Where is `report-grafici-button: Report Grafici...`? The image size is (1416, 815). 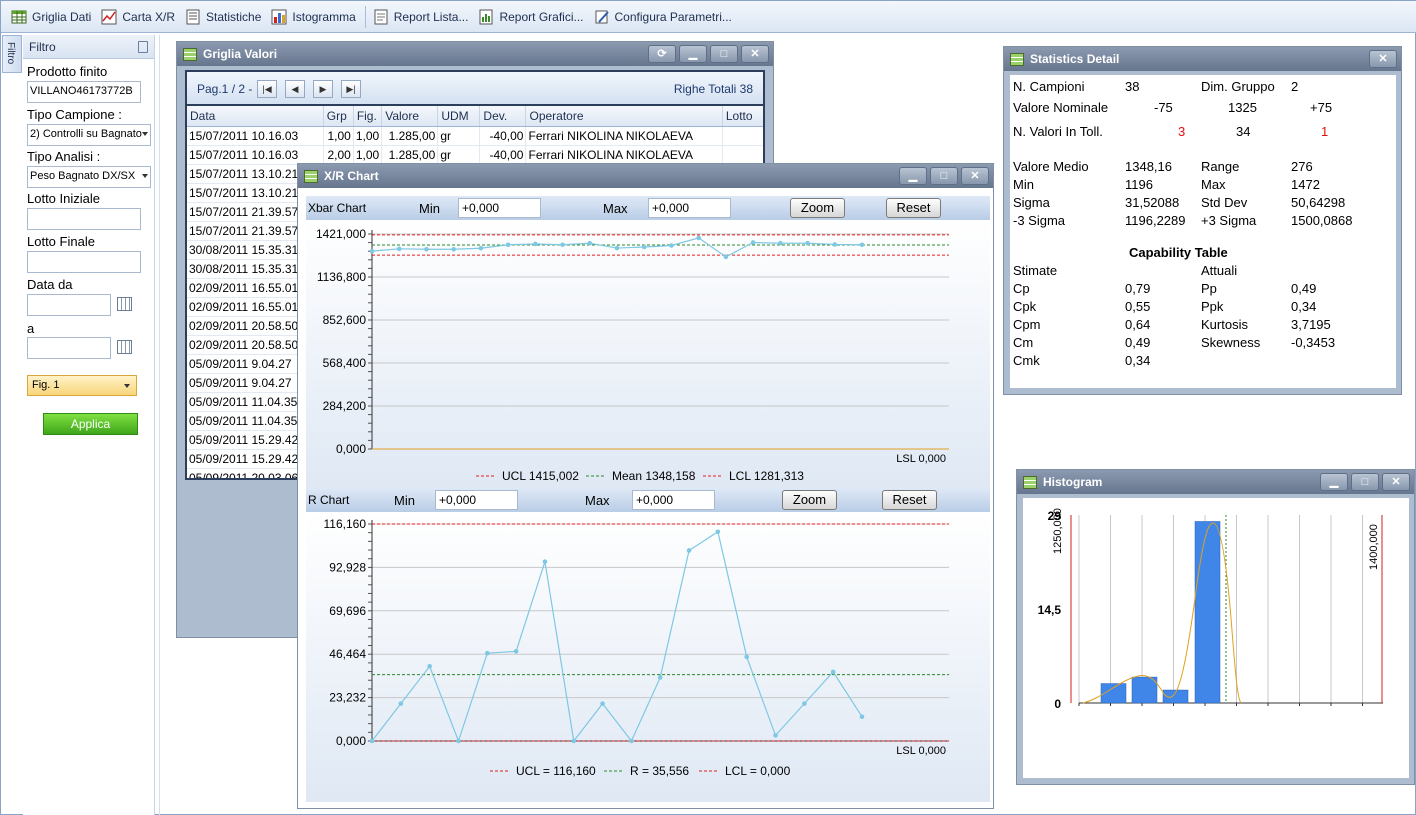
report-grafici-button: Report Grafici... is located at coordinates (531, 17).